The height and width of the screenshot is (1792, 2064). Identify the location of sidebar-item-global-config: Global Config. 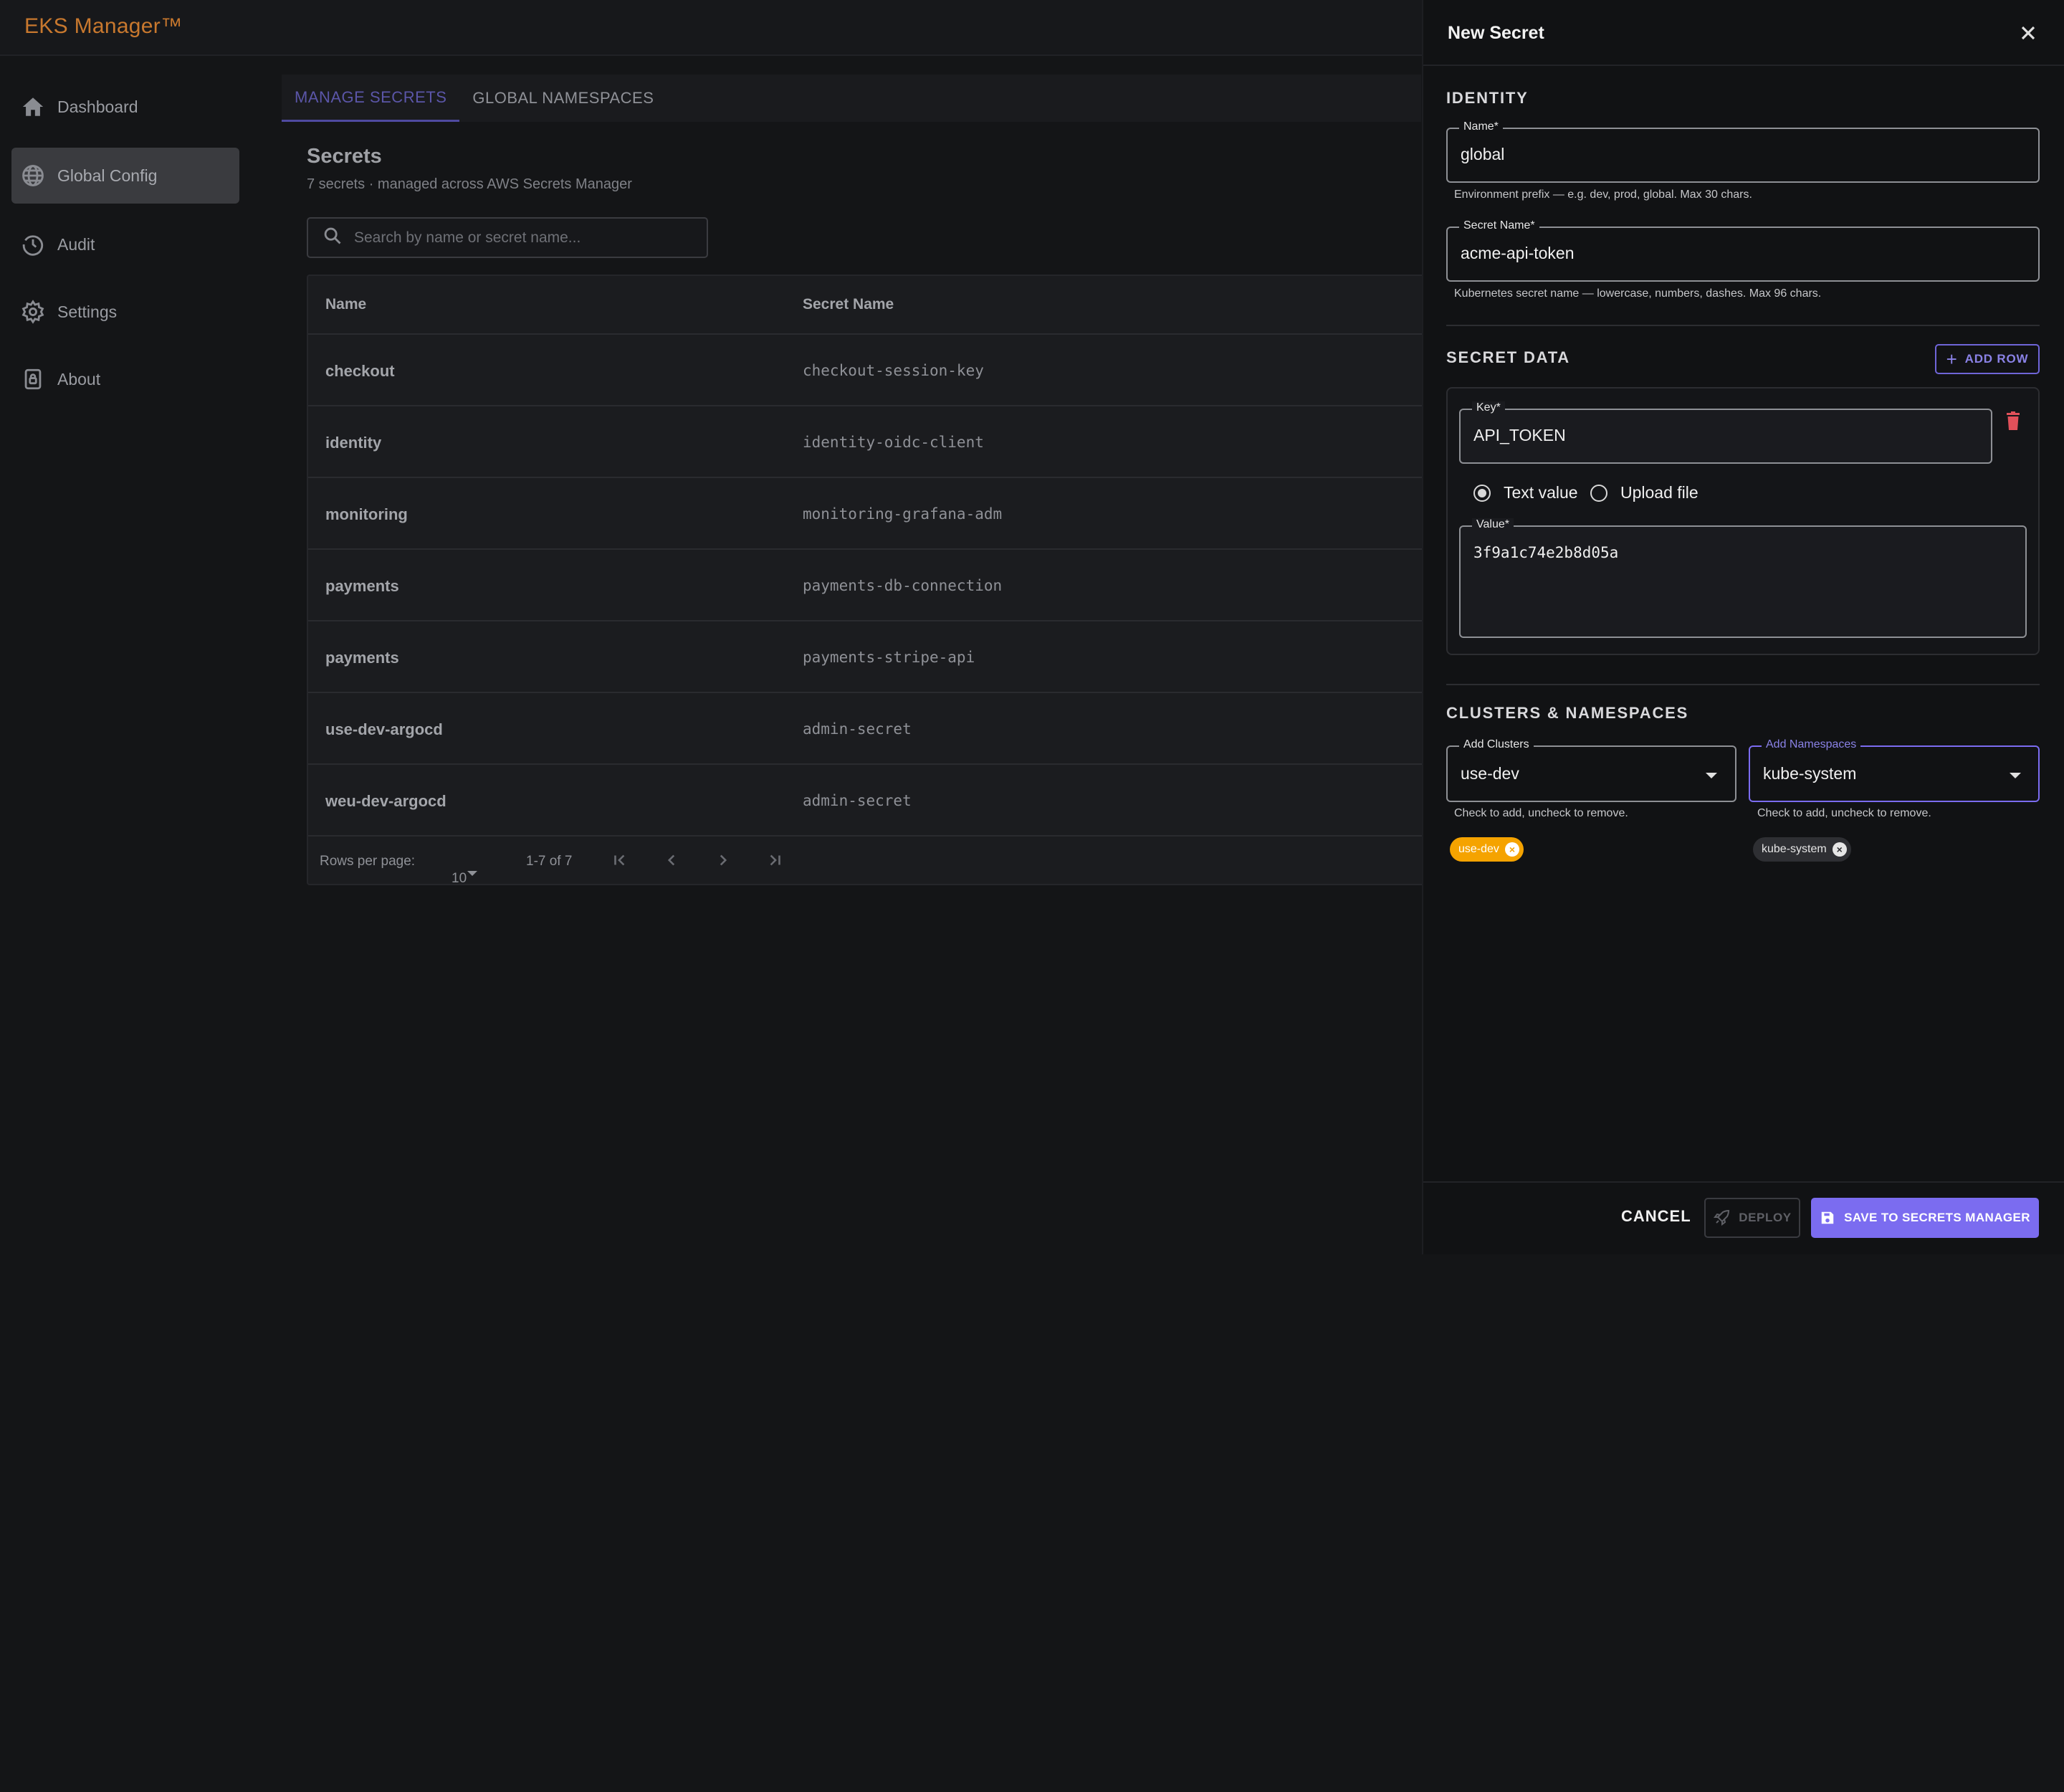
(125, 176).